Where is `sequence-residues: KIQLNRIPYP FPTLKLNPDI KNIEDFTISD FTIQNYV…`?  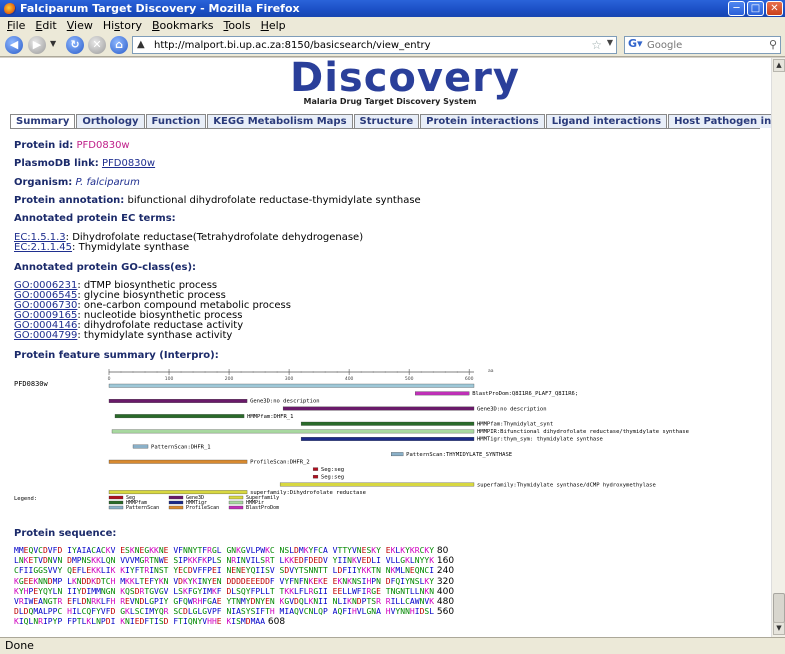
sequence-residues: KIQLNRIPYP FPTLKLNPDI KNIEDFTISD FTIQNYV… is located at coordinates (140, 622).